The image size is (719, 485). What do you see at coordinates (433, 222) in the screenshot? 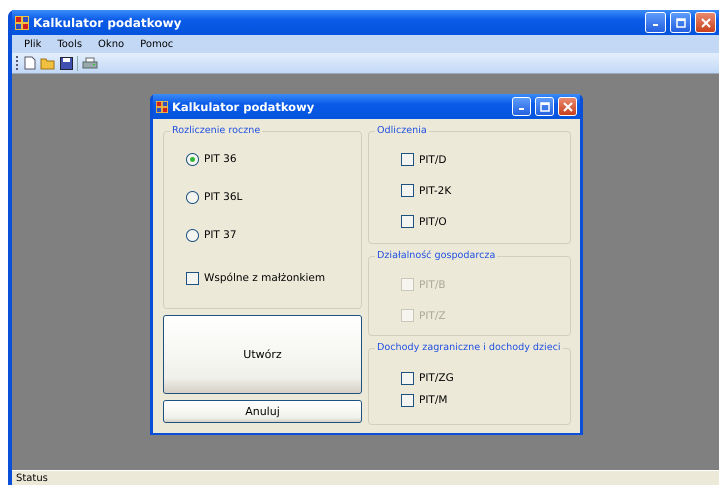
I see `option-label: PIT/O` at bounding box center [433, 222].